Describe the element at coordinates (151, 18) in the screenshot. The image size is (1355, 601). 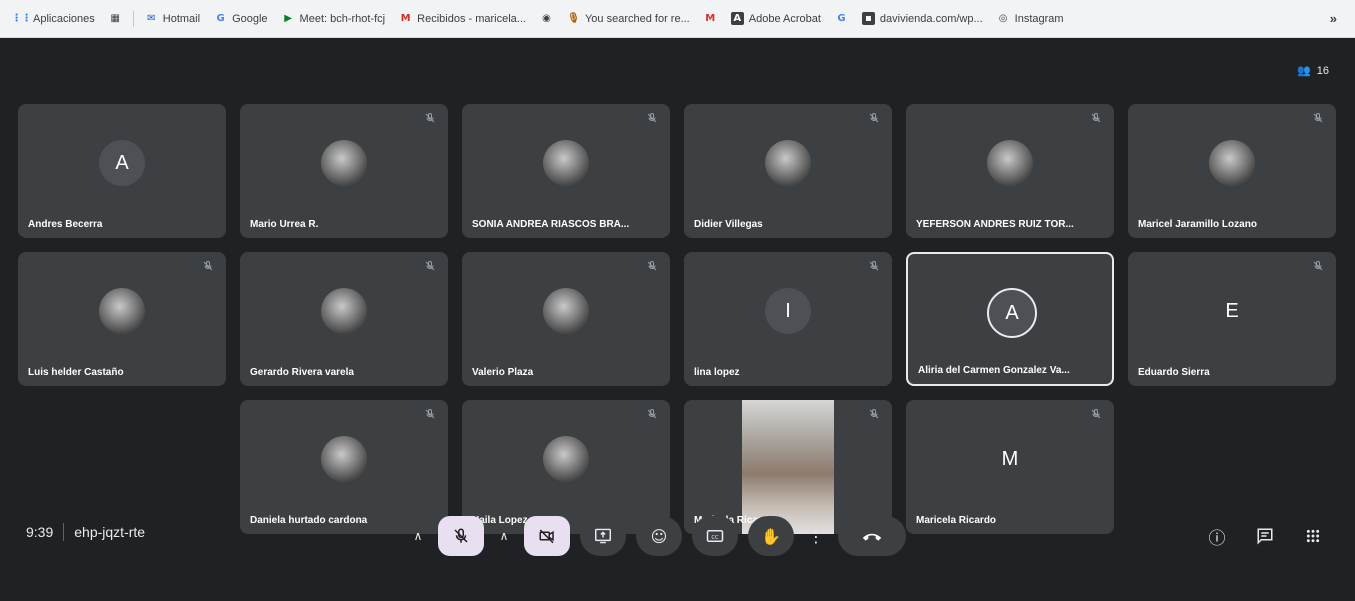
I see `hotmail-icon: ✉` at that location.